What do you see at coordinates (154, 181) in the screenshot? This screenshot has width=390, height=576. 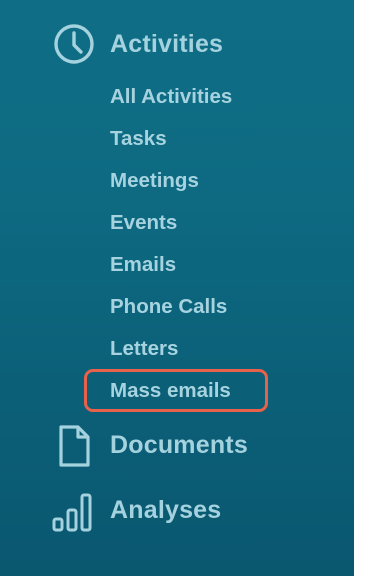 I see `sidebar-item-meetings: Meetings` at bounding box center [154, 181].